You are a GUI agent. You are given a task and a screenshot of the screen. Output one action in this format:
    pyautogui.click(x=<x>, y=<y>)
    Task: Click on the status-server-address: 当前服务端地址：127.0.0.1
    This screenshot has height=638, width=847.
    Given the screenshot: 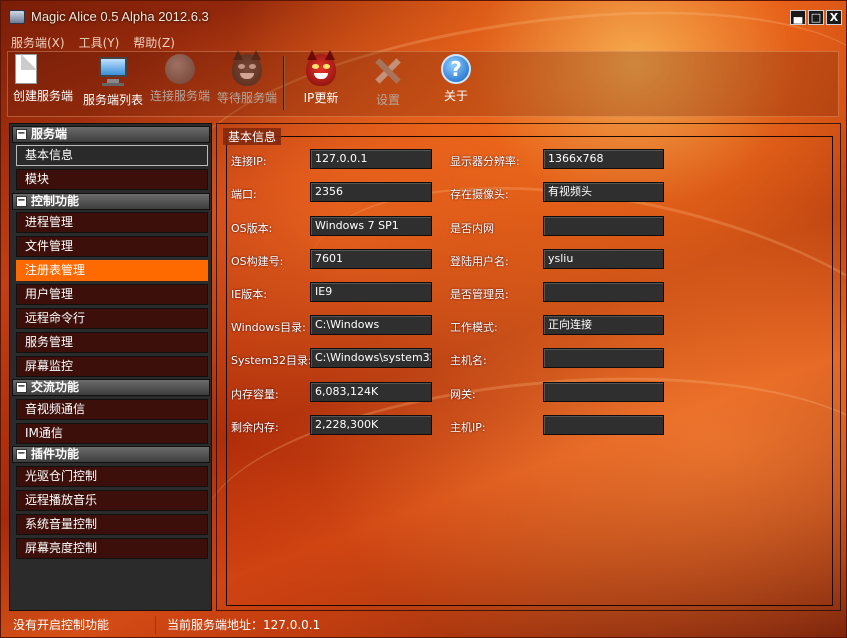 What is the action you would take?
    pyautogui.click(x=244, y=625)
    